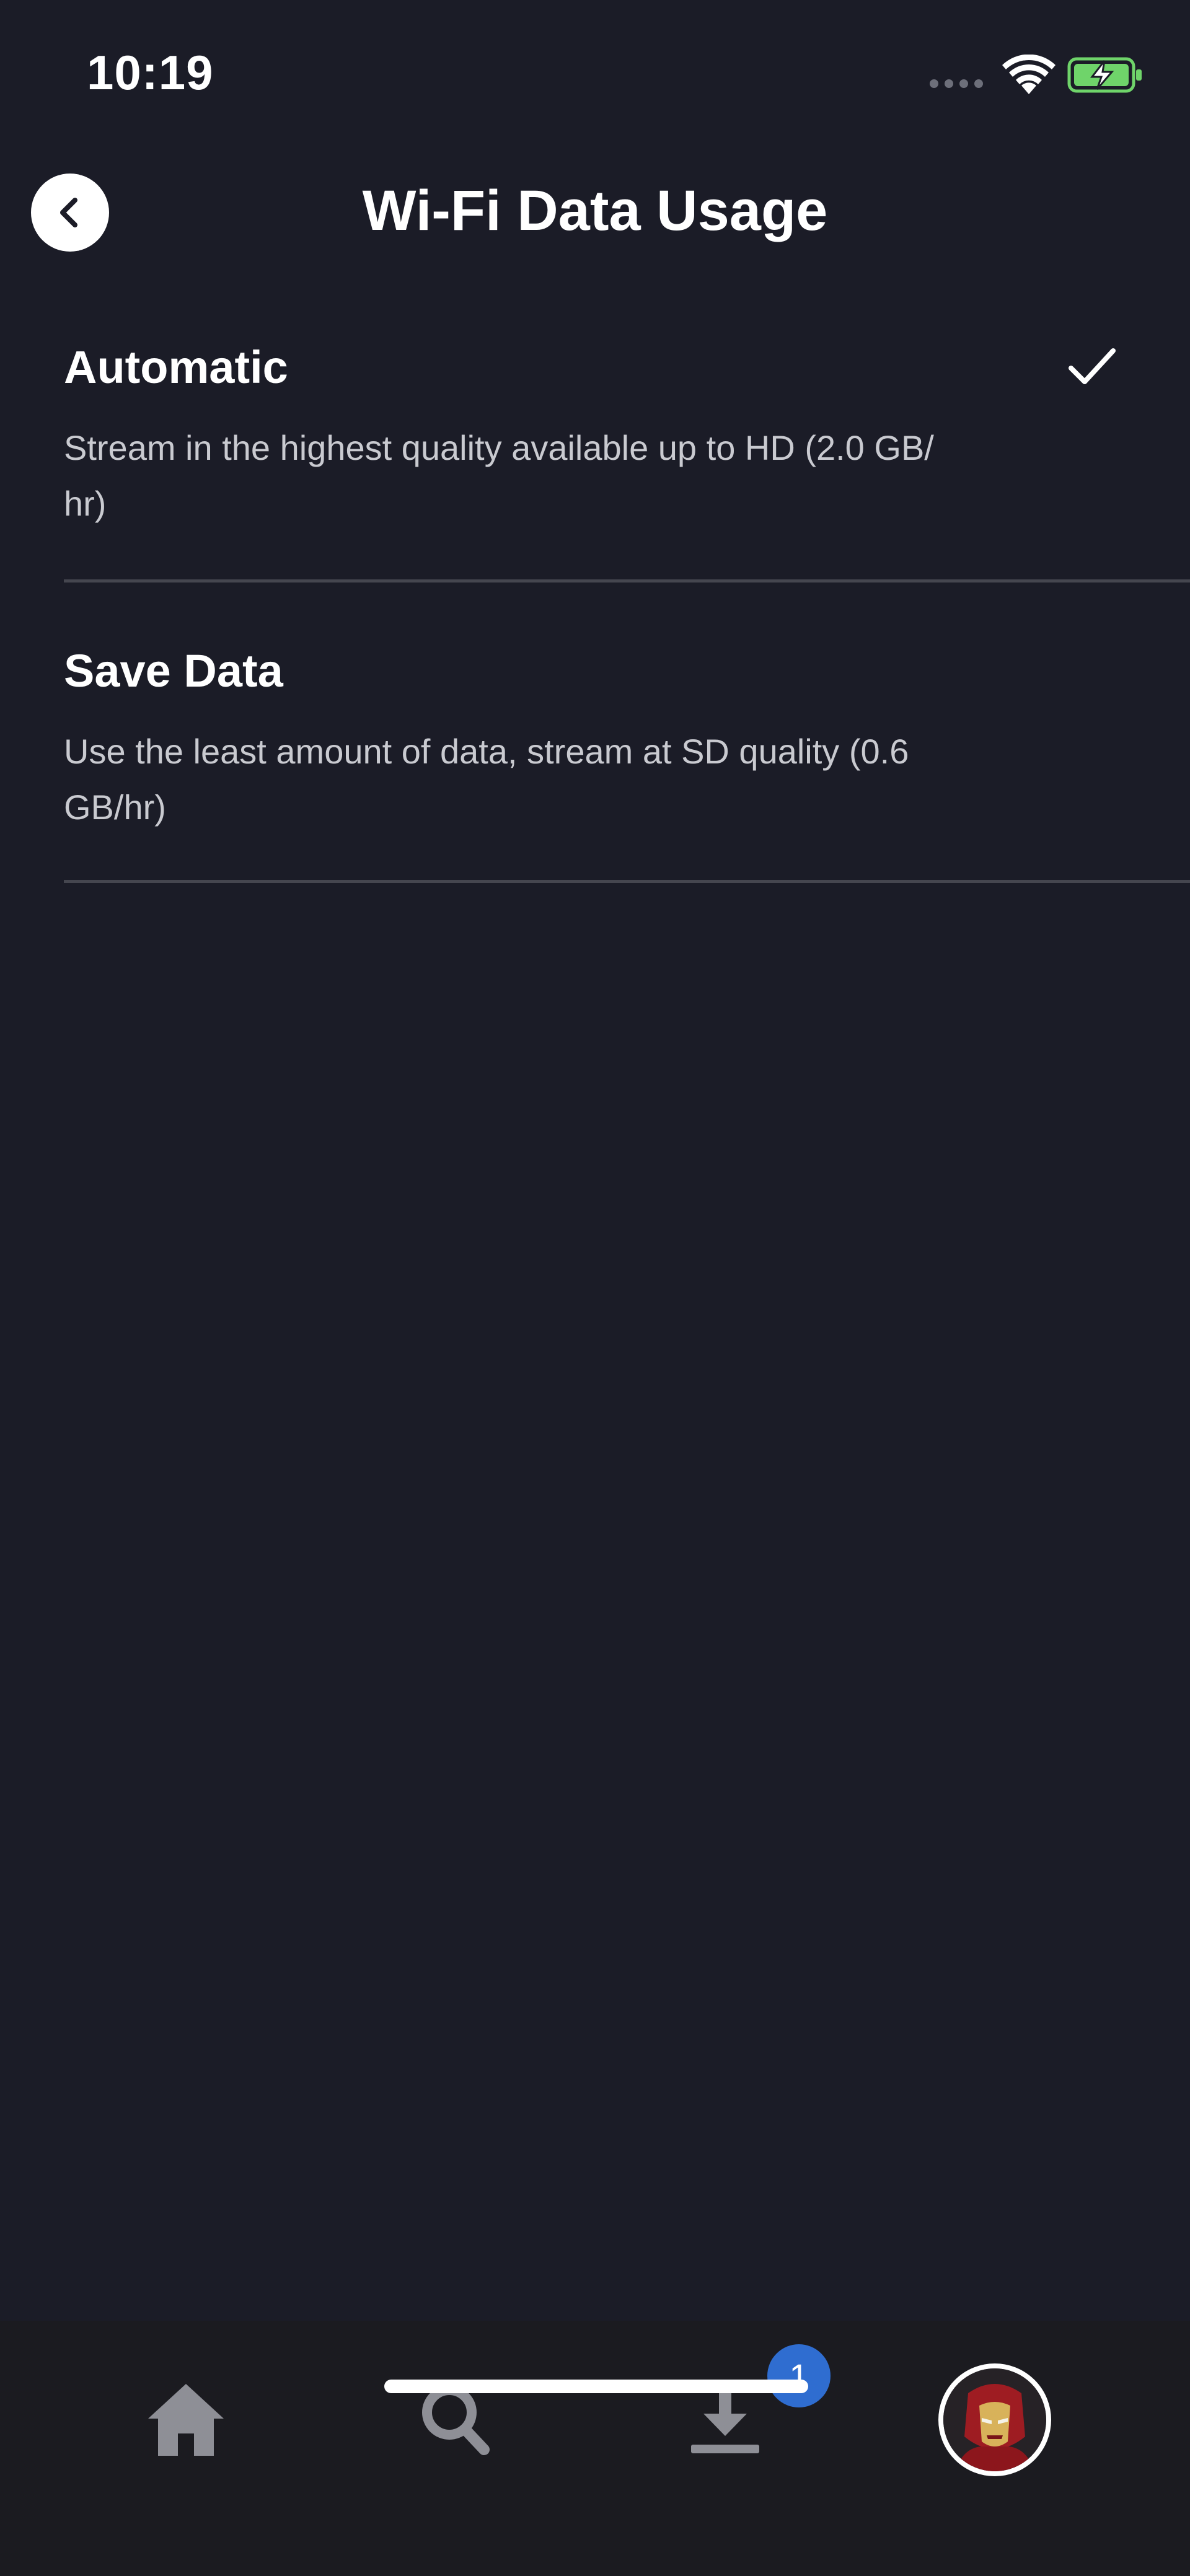 The height and width of the screenshot is (2576, 1190). I want to click on tab-search, so click(456, 2420).